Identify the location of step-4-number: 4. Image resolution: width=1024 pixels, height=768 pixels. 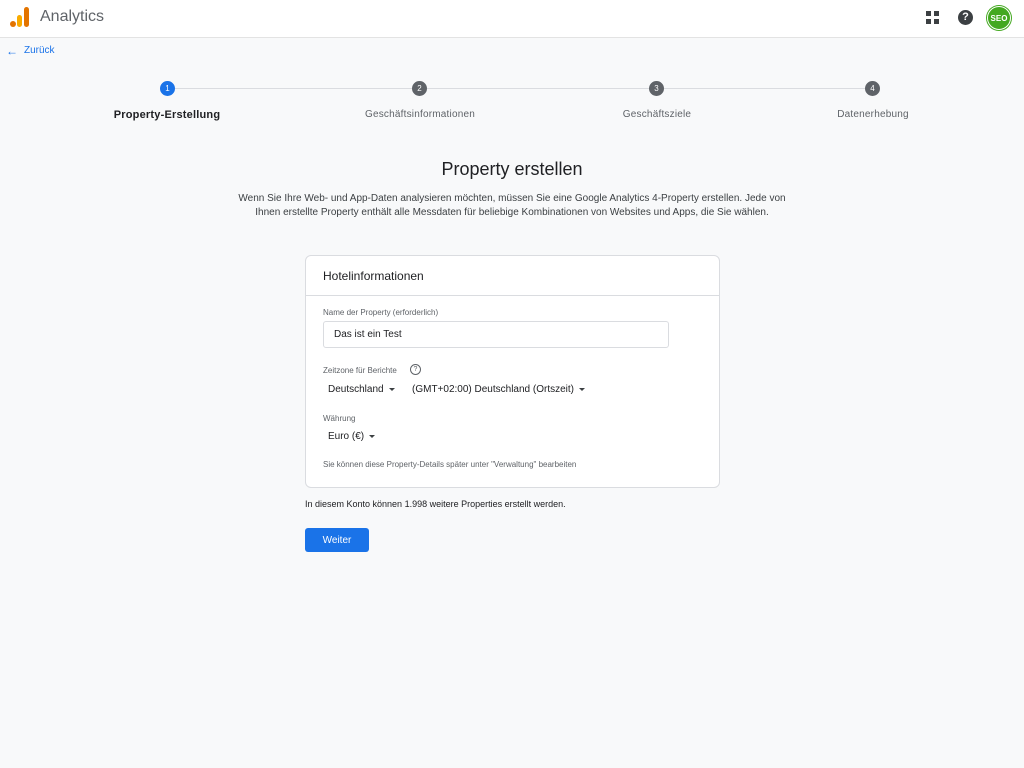
(872, 88).